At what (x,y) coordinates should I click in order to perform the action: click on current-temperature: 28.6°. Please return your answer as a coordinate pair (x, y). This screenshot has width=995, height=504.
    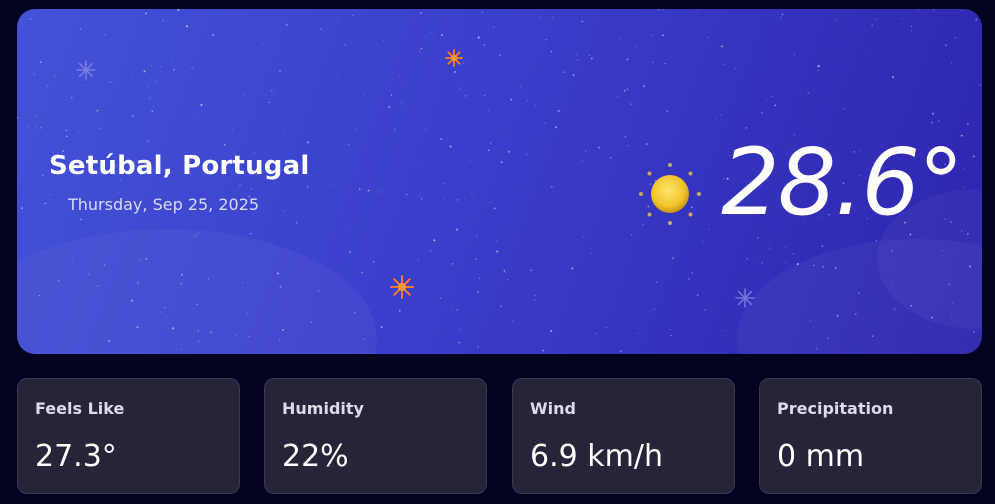
    Looking at the image, I should click on (842, 182).